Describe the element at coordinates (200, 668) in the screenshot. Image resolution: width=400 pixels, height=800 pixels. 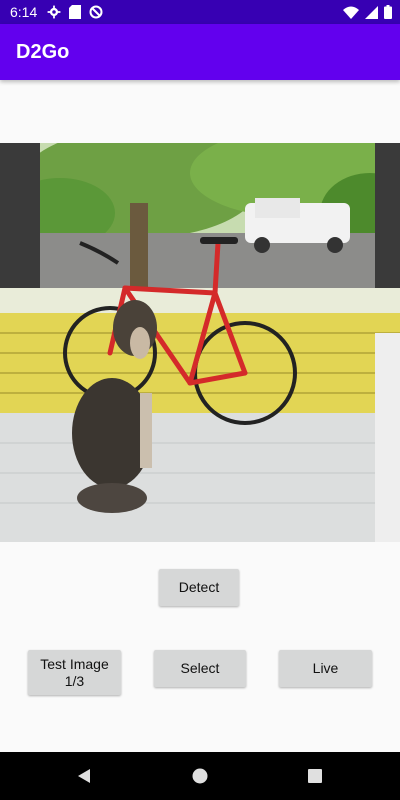
I see `select-button: Select` at that location.